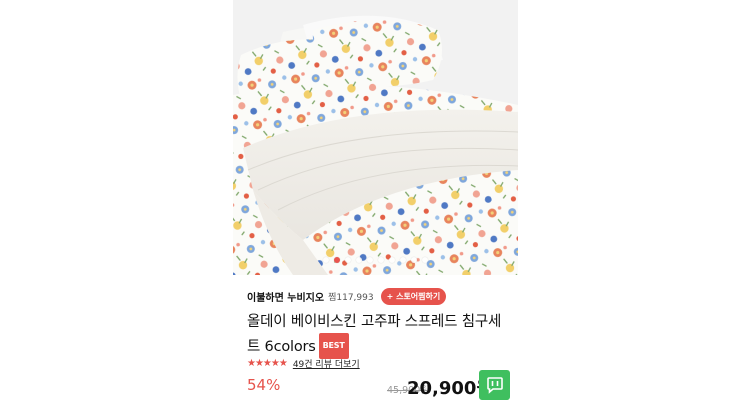  I want to click on carousel-indicator, so click(375, 261).